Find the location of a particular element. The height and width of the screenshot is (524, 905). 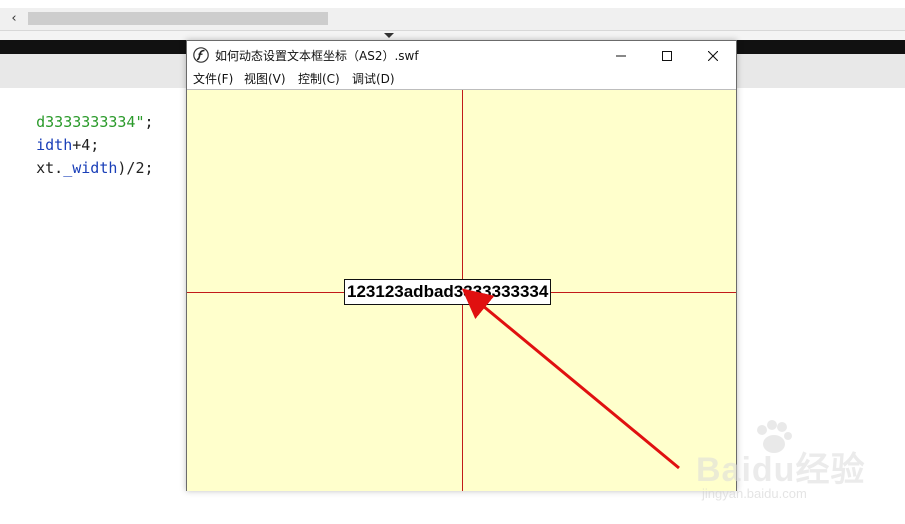

menu-file: 文件(F) is located at coordinates (213, 79).